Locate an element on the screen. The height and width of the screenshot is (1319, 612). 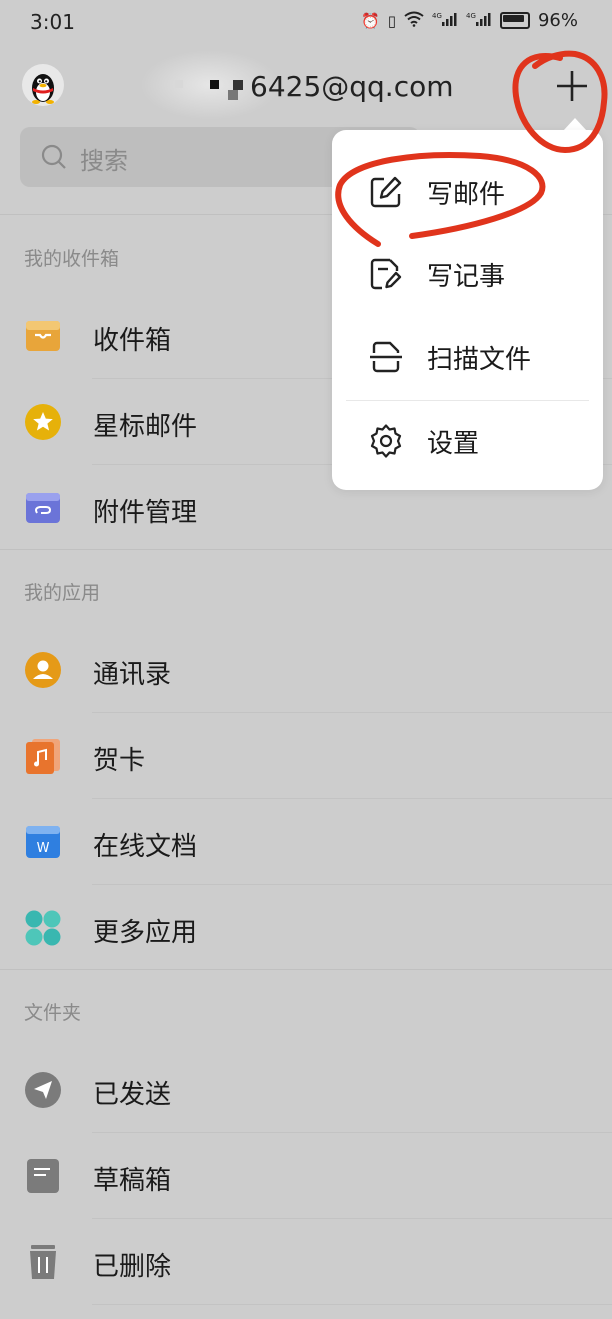
menu-item-note: 写记事 is located at coordinates (467, 273).